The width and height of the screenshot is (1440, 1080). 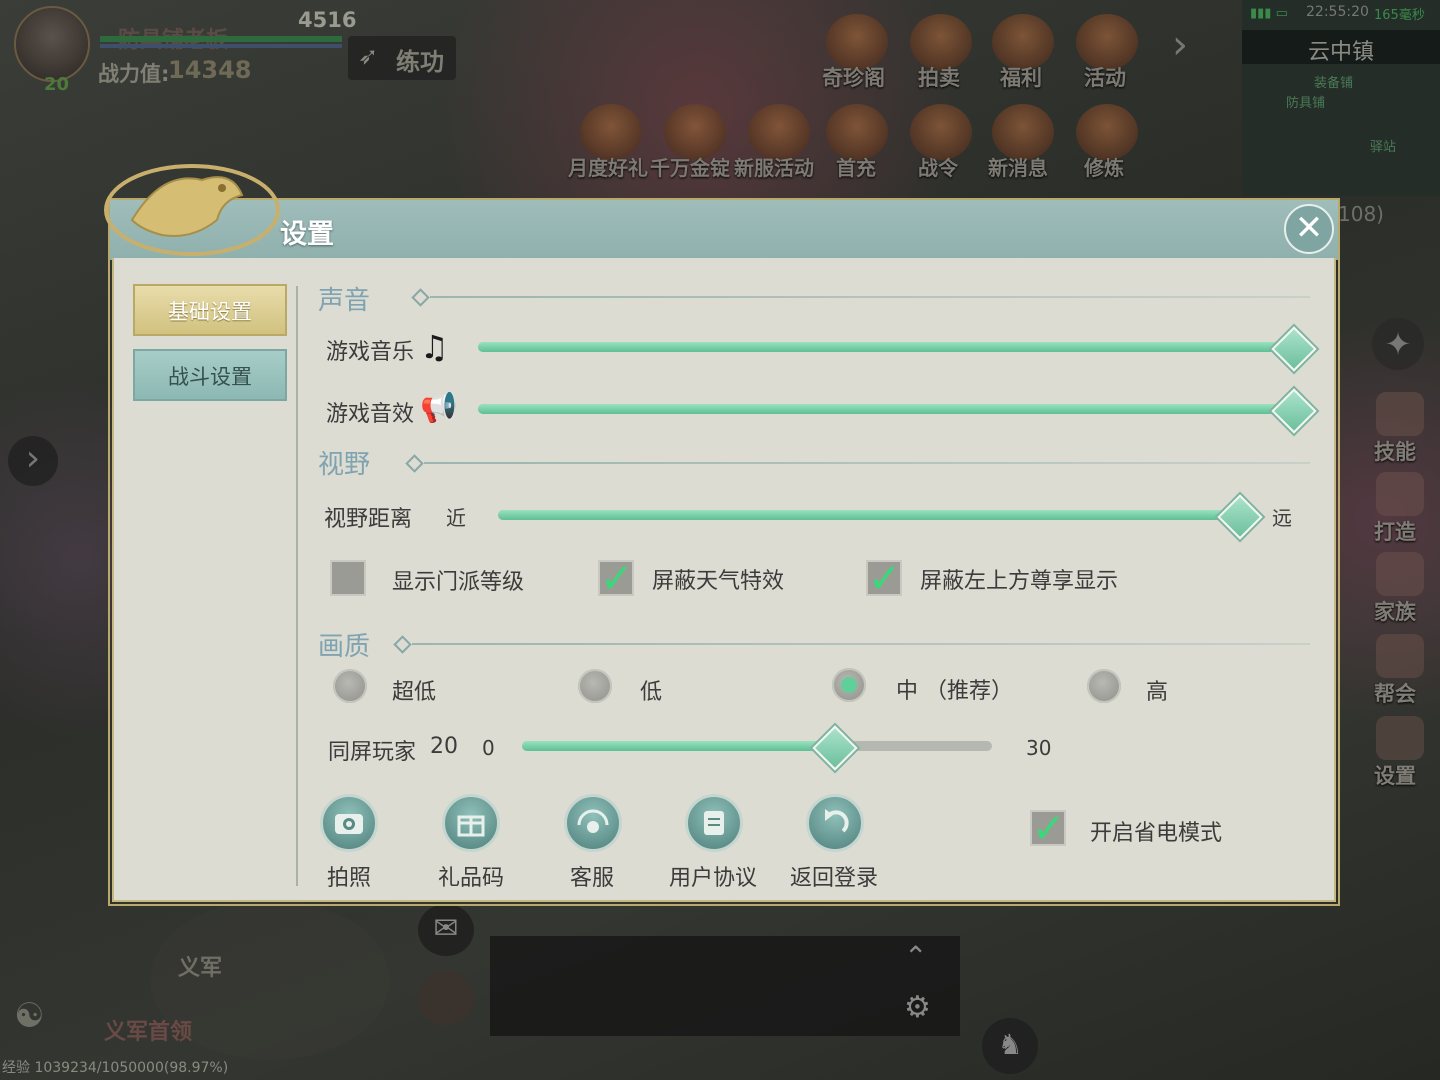 What do you see at coordinates (1398, 344) in the screenshot?
I see `compass-icon: ✦` at bounding box center [1398, 344].